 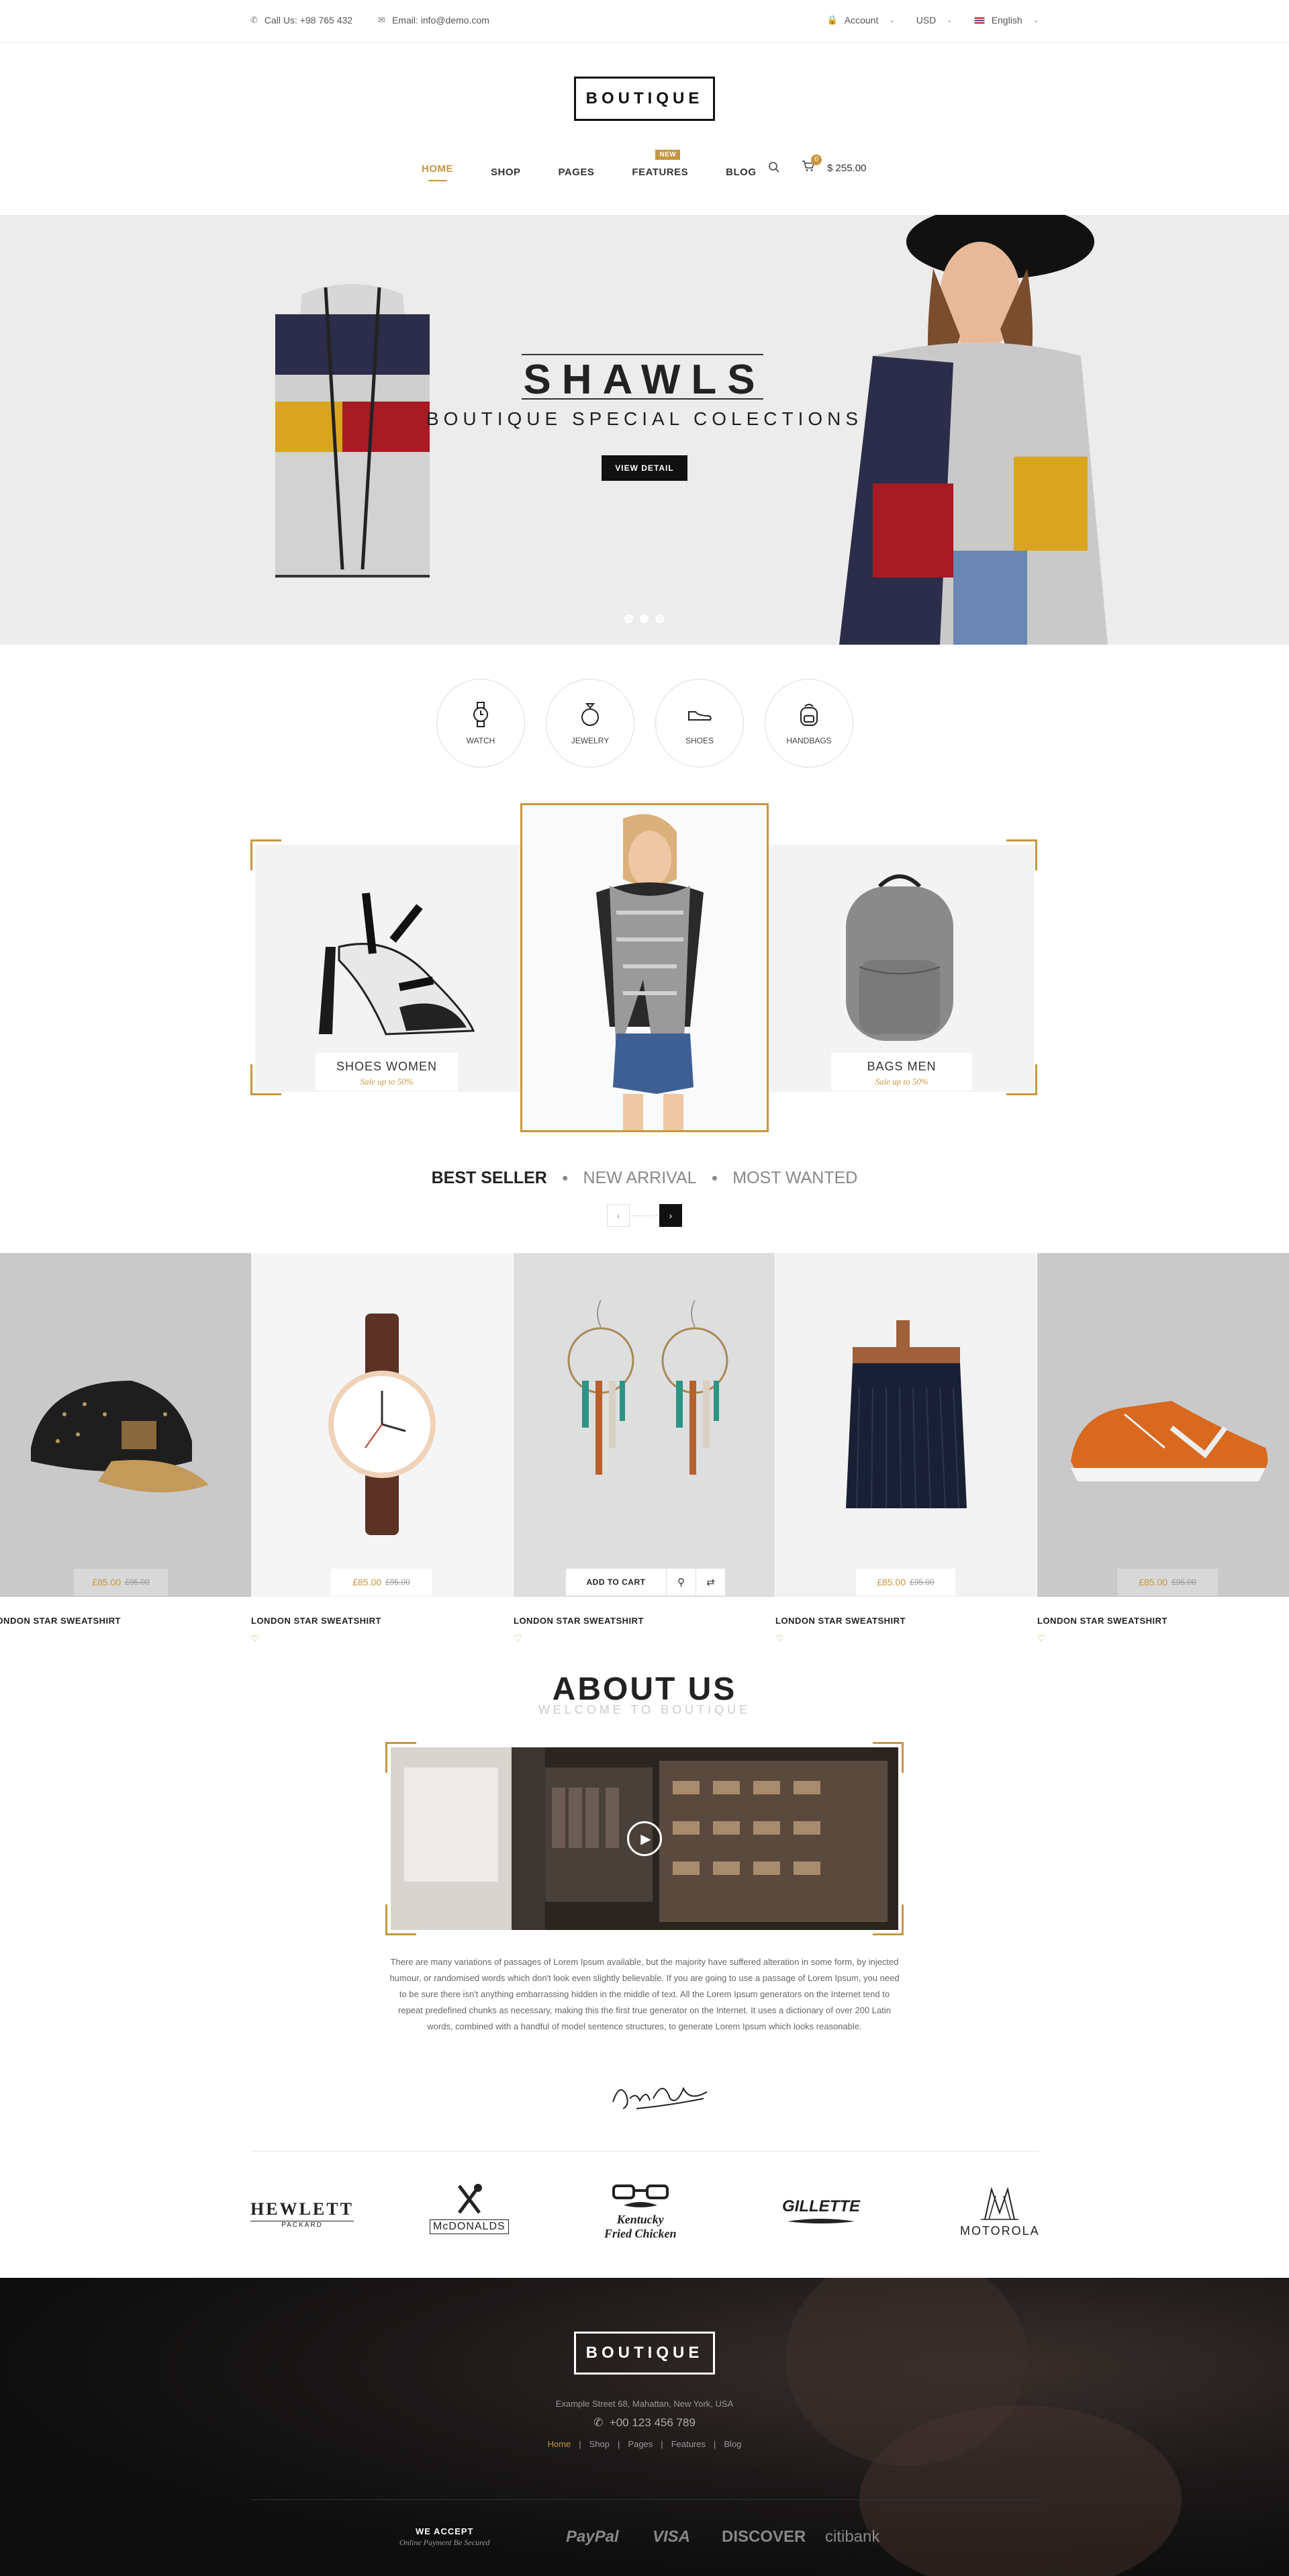 I want to click on watch-icon, so click(x=480, y=714).